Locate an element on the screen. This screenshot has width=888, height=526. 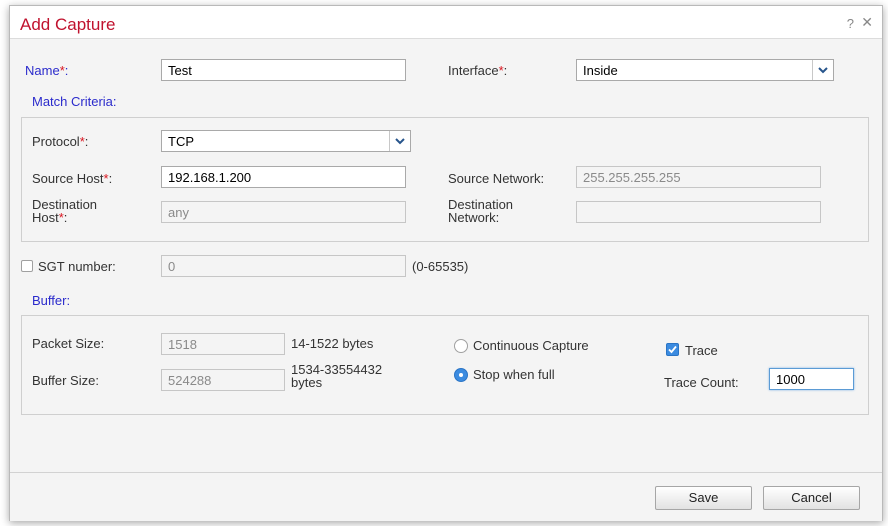
protocol-select: TCP is located at coordinates (286, 141).